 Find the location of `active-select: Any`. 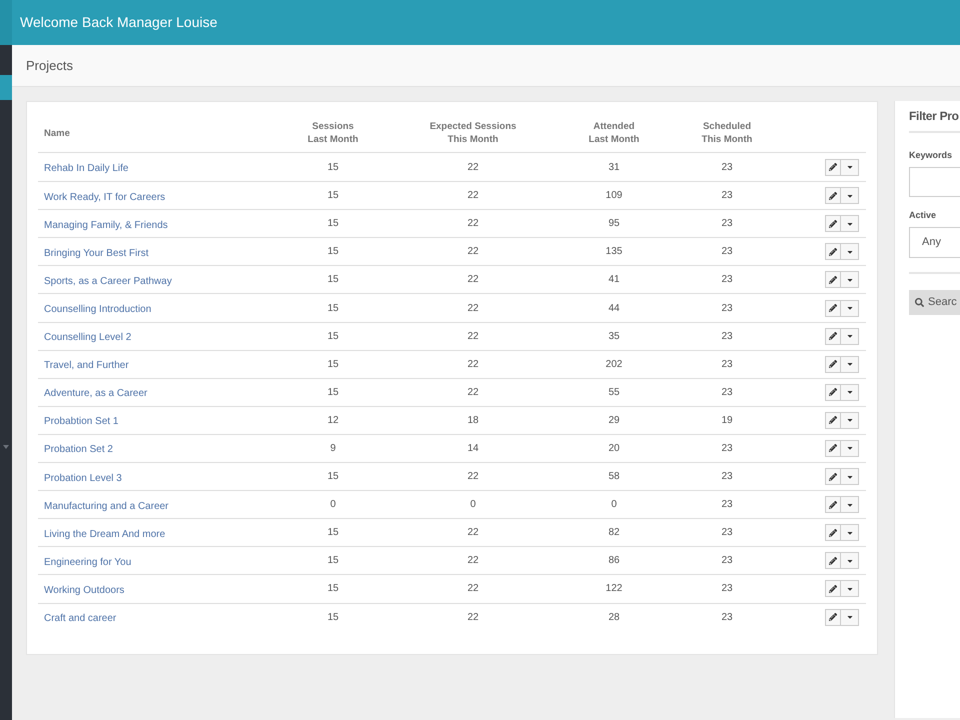

active-select: Any is located at coordinates (934, 242).